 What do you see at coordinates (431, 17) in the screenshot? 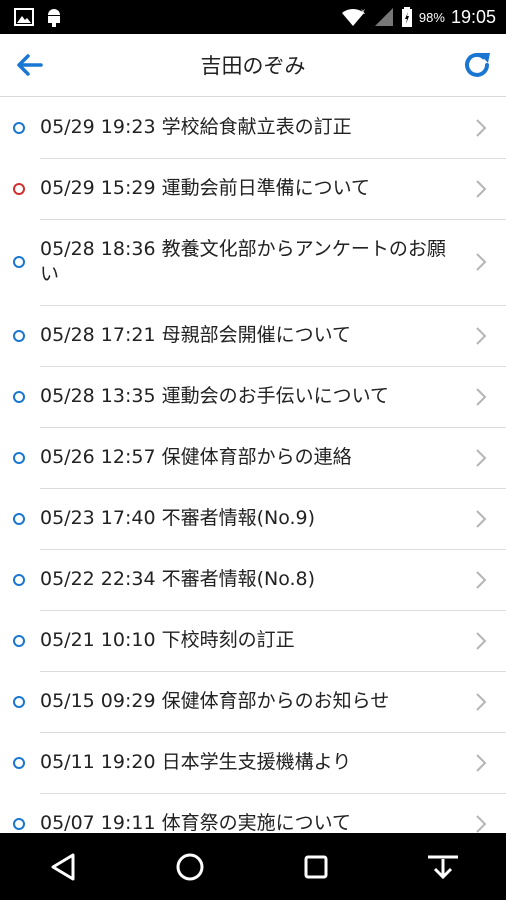
I see `battery-percent: 98%` at bounding box center [431, 17].